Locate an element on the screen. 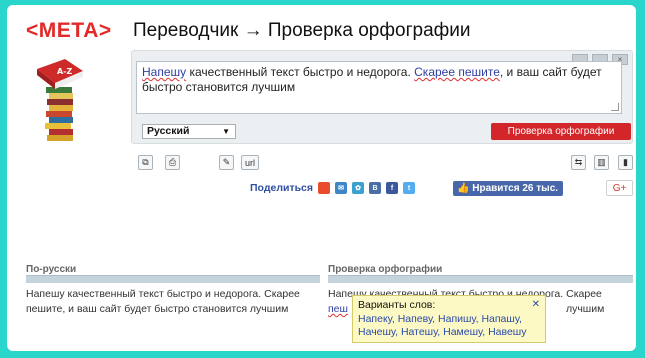 Image resolution: width=645 pixels, height=358 pixels. facebook-like-button: 👍 Нравится 26 тыс. is located at coordinates (508, 188).